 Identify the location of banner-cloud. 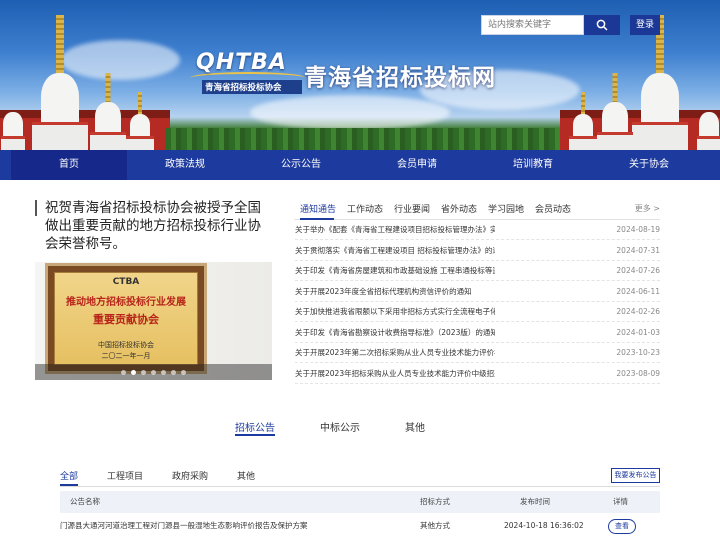
(350, 112).